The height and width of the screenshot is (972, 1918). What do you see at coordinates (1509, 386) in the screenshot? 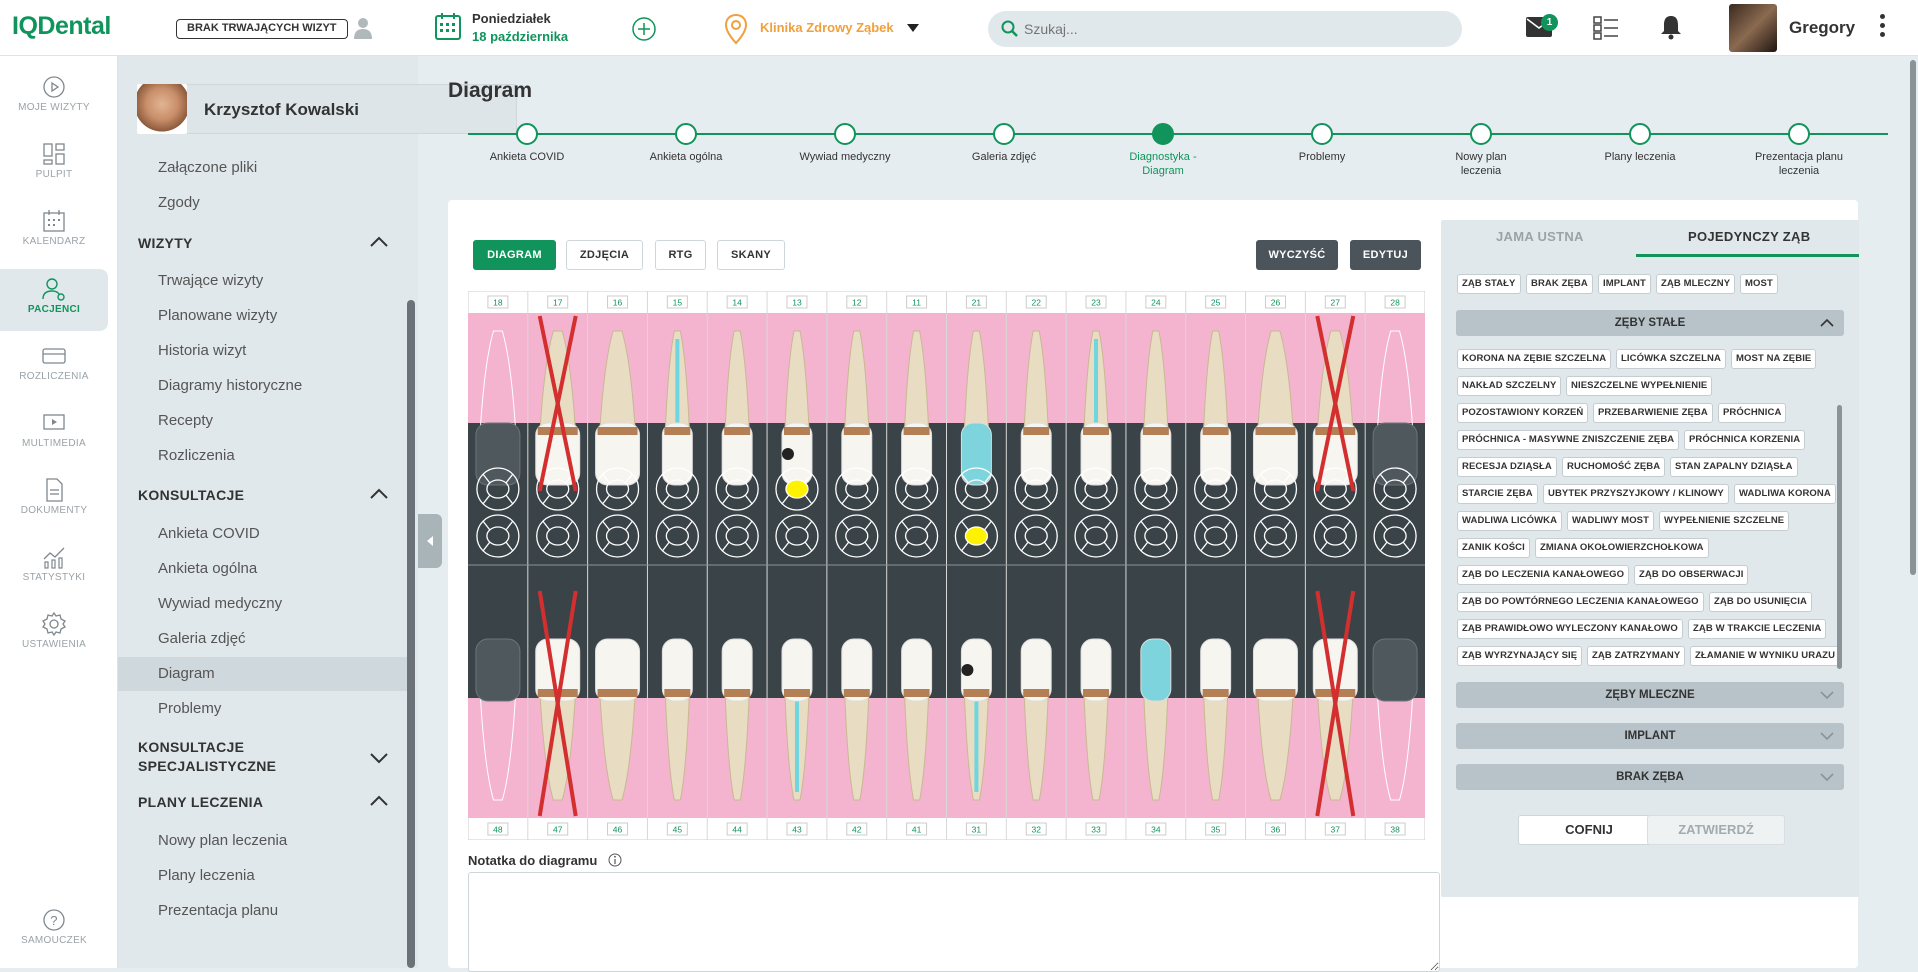
I see `tooth-condition-tag: NAKŁAD SZCZELNY` at bounding box center [1509, 386].